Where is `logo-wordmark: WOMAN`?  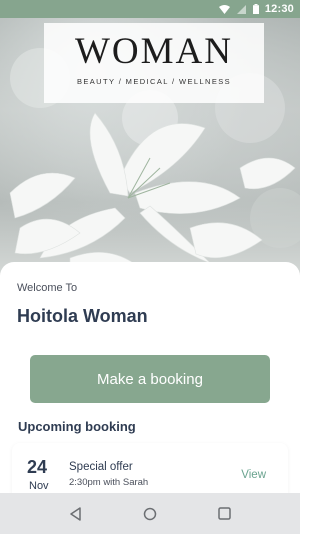
logo-wordmark: WOMAN is located at coordinates (154, 51).